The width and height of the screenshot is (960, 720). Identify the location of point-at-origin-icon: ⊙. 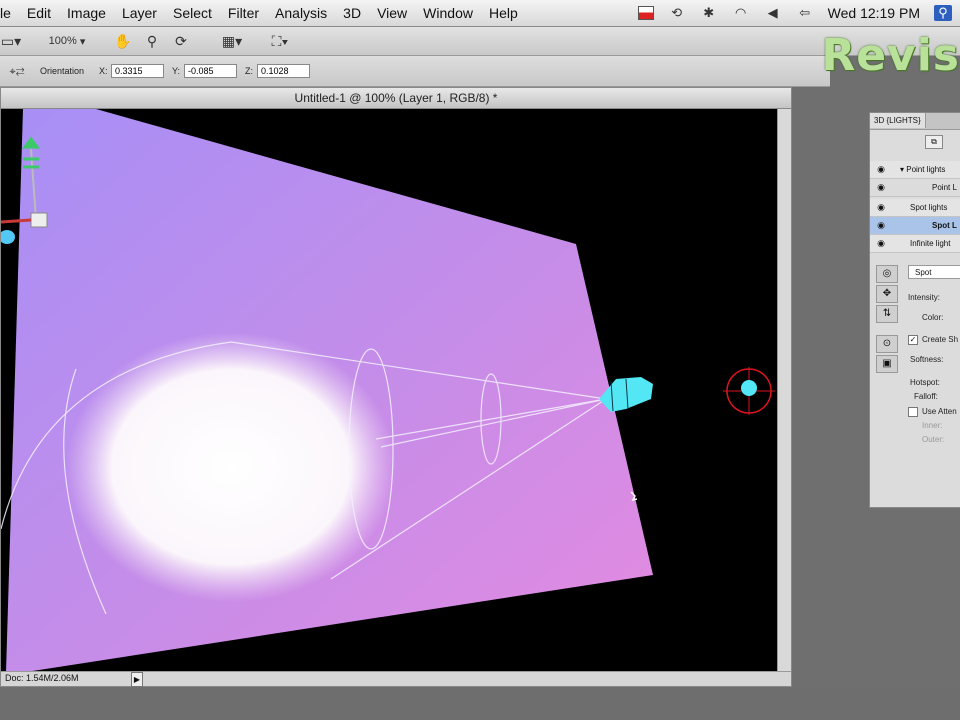
(887, 344).